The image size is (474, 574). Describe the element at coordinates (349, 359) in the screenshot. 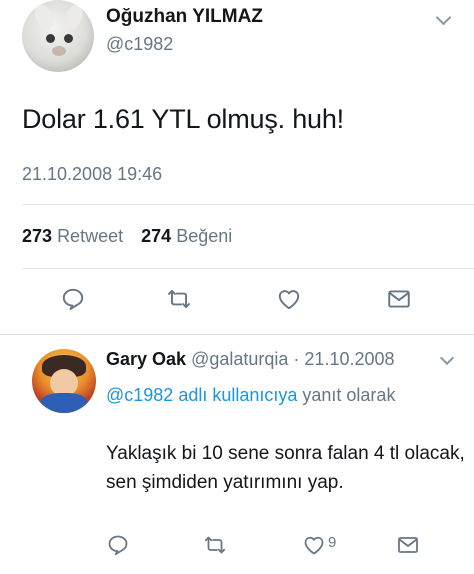

I see `reply-date: 21.10.2008` at that location.